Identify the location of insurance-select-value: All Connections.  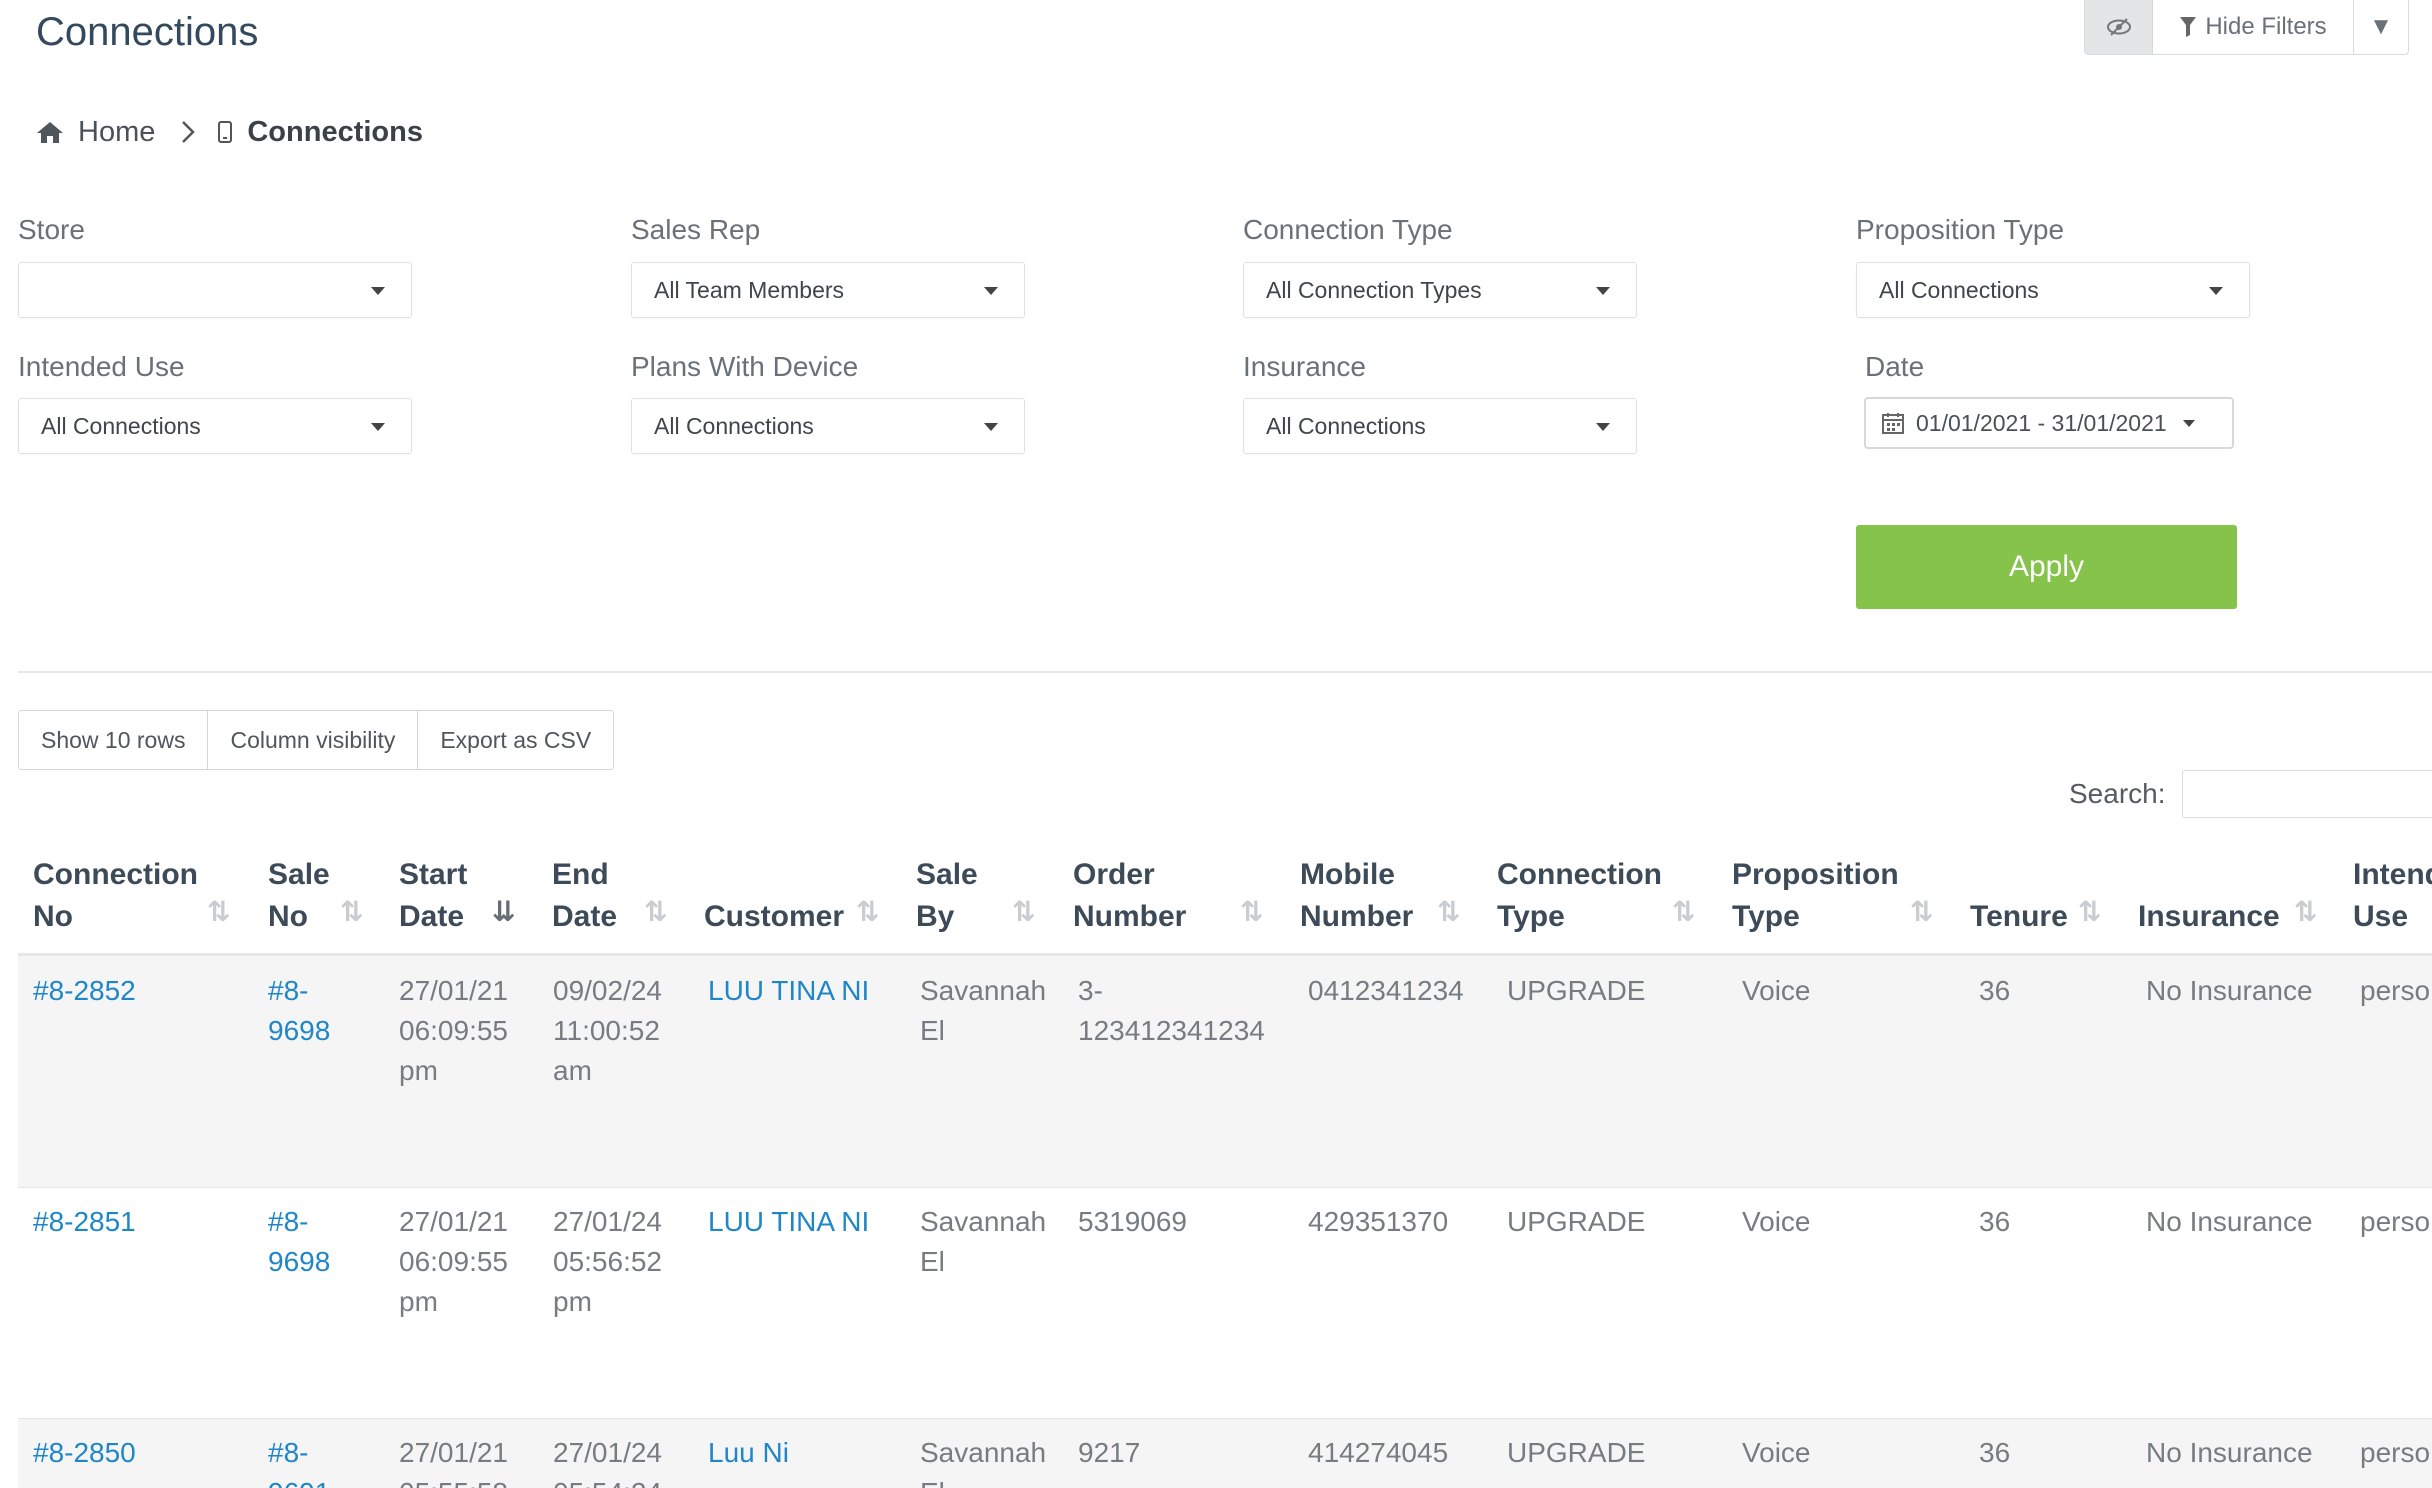
(1346, 425).